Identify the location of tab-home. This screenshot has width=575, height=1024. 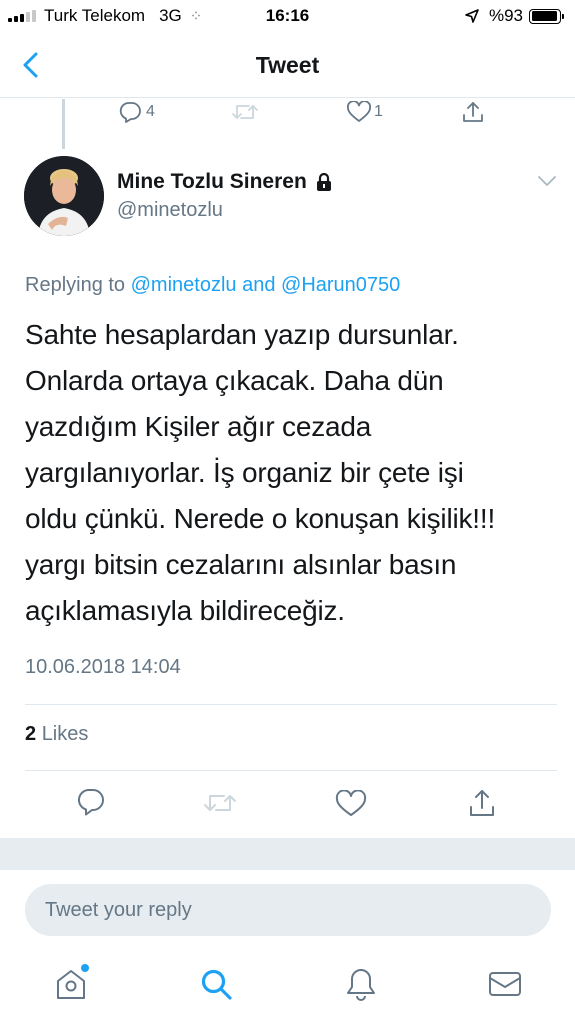
(71, 984).